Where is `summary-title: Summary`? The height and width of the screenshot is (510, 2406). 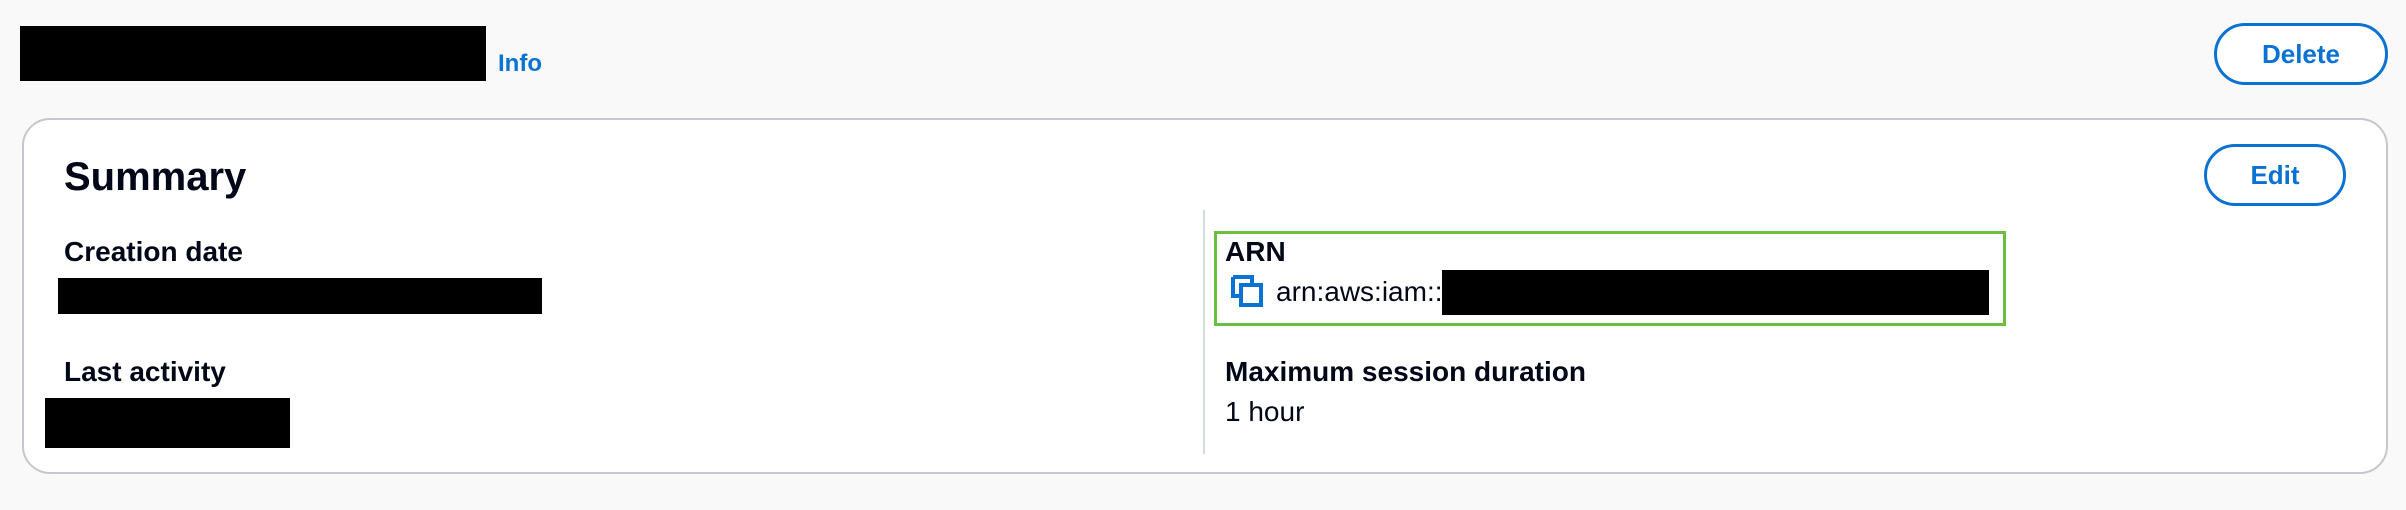
summary-title: Summary is located at coordinates (155, 177).